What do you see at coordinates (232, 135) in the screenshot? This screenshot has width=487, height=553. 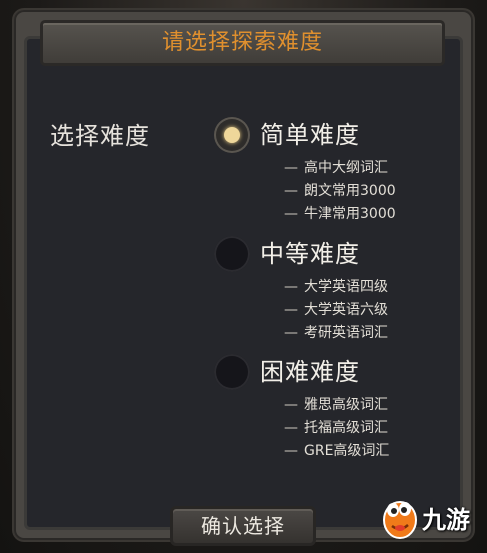 I see `radio-easy` at bounding box center [232, 135].